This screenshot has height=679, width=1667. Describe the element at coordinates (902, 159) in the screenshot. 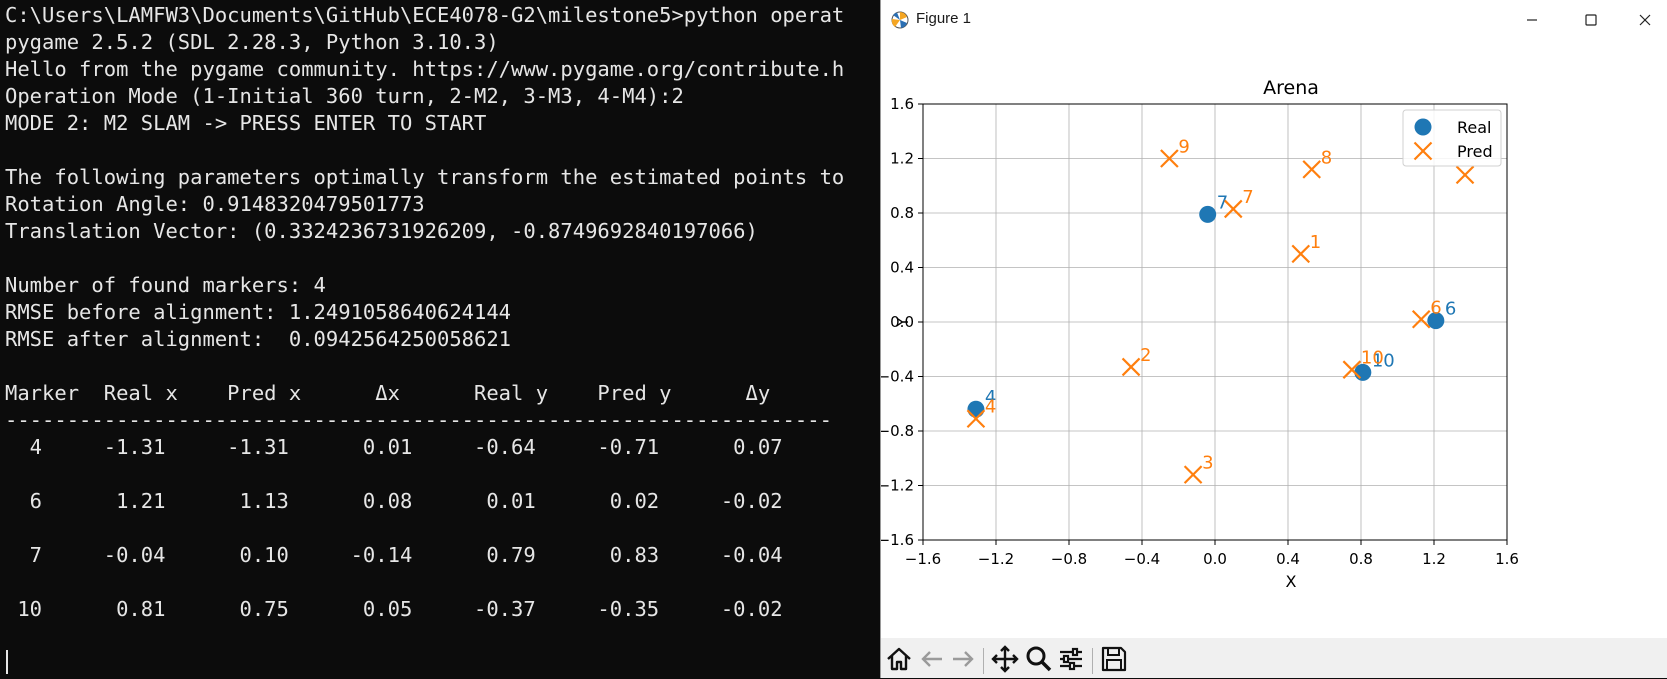

I see `y-tick-label: 1.2` at that location.